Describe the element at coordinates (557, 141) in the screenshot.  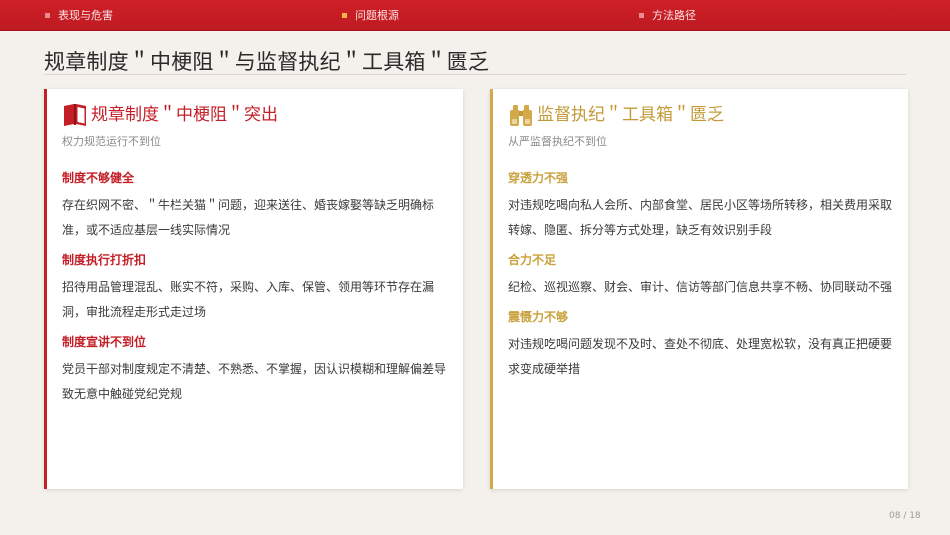
I see `card-subtitle: 从严监督执纪不到位` at that location.